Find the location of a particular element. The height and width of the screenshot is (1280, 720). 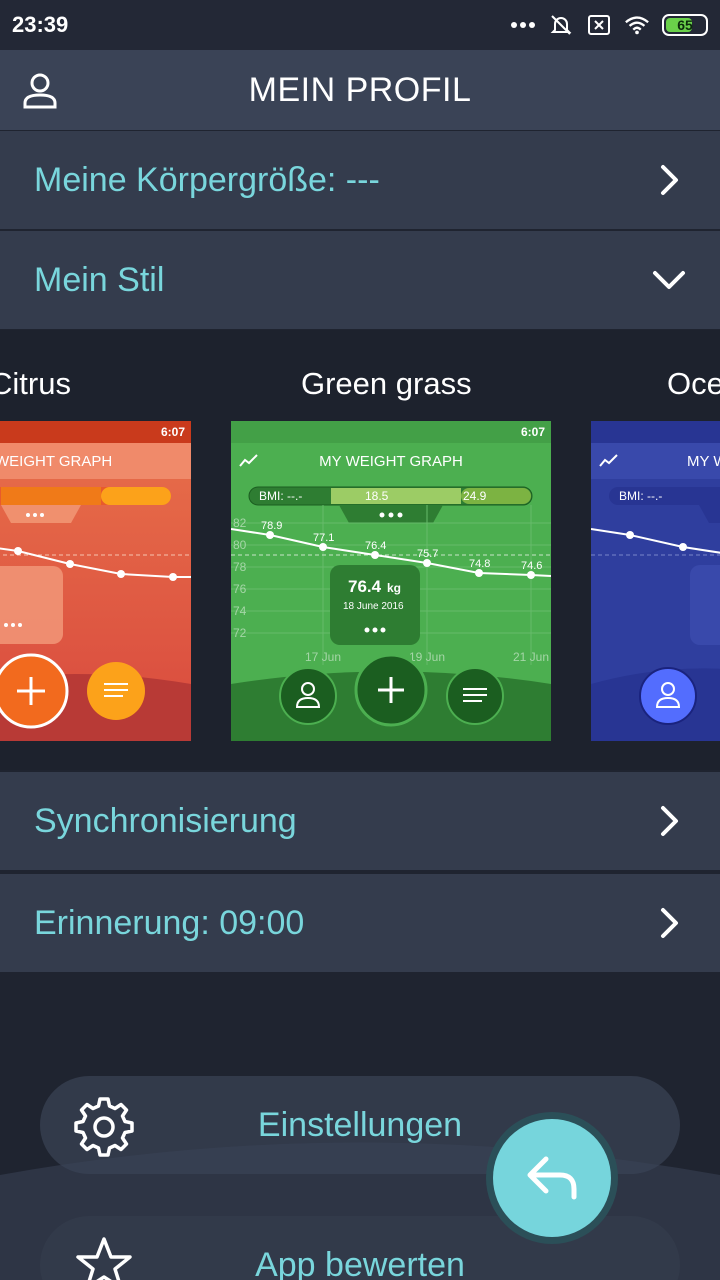

back-fab is located at coordinates (552, 1178).